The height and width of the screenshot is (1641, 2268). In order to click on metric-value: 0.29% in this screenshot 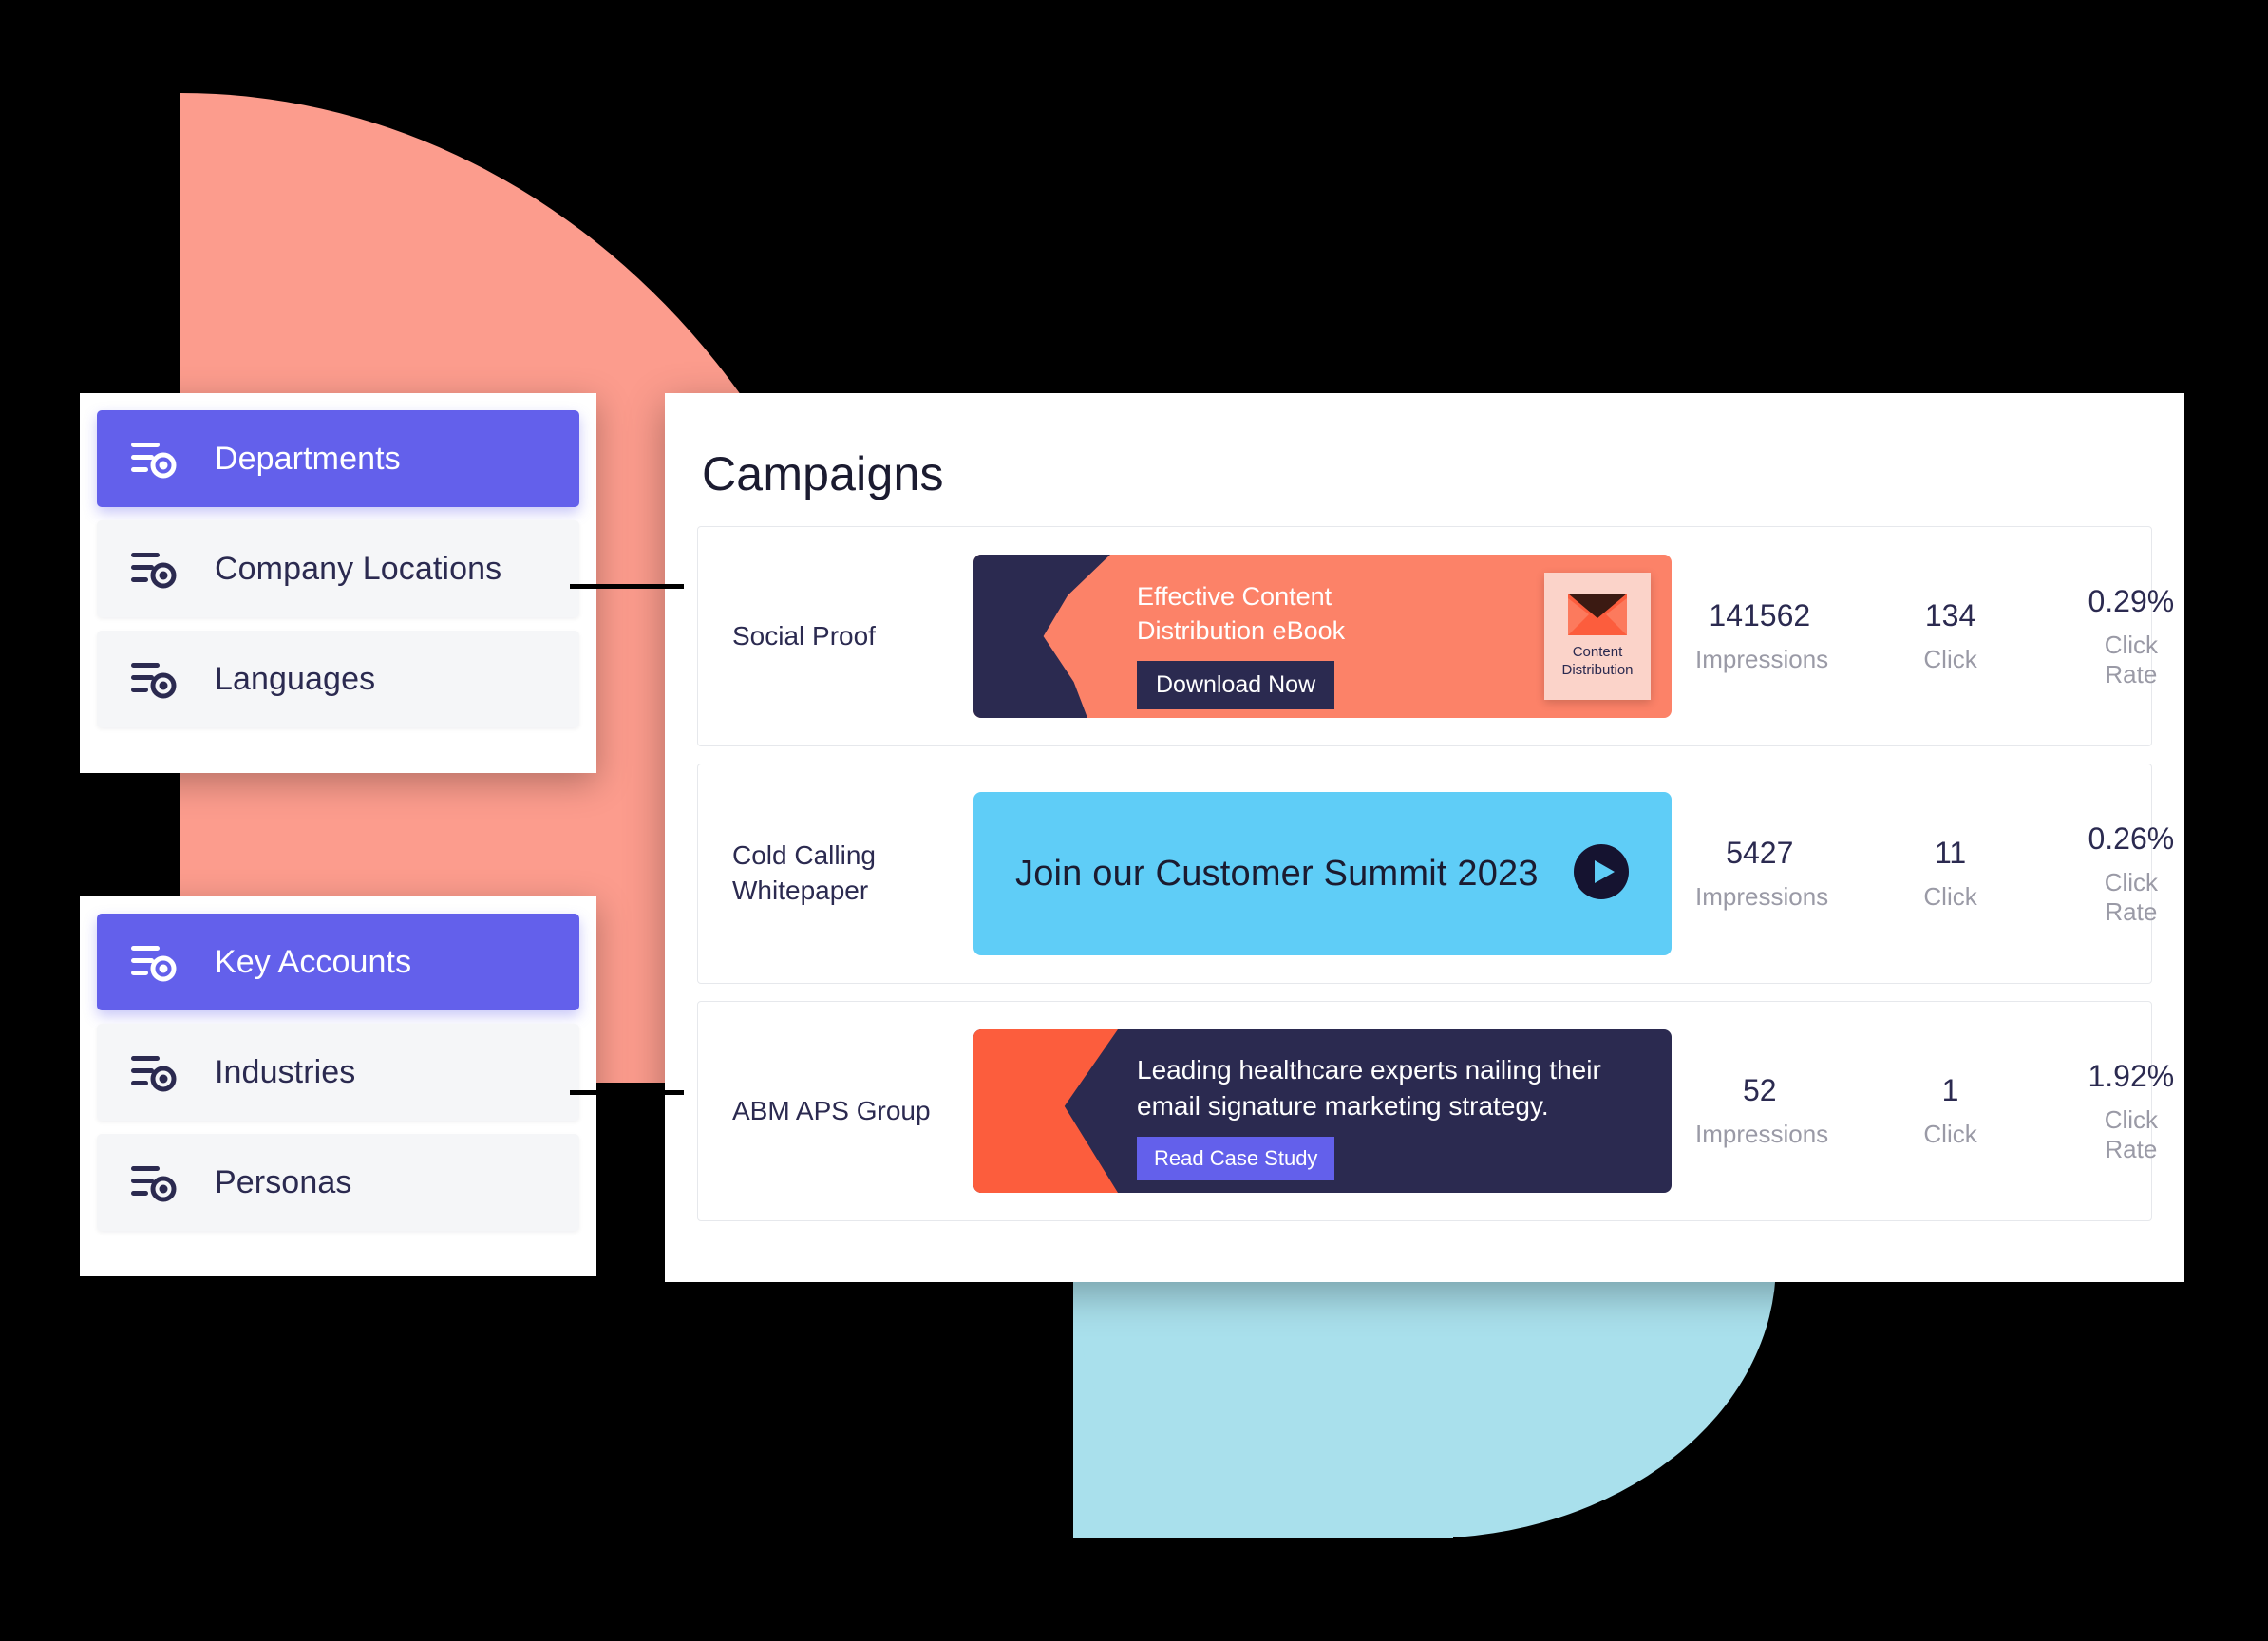, I will do `click(2131, 600)`.